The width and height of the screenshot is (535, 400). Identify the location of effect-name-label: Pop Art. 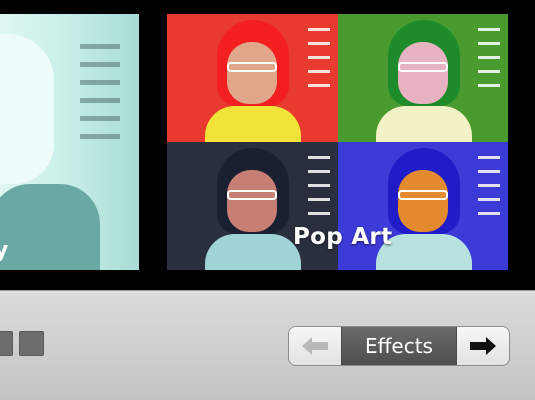
(343, 237).